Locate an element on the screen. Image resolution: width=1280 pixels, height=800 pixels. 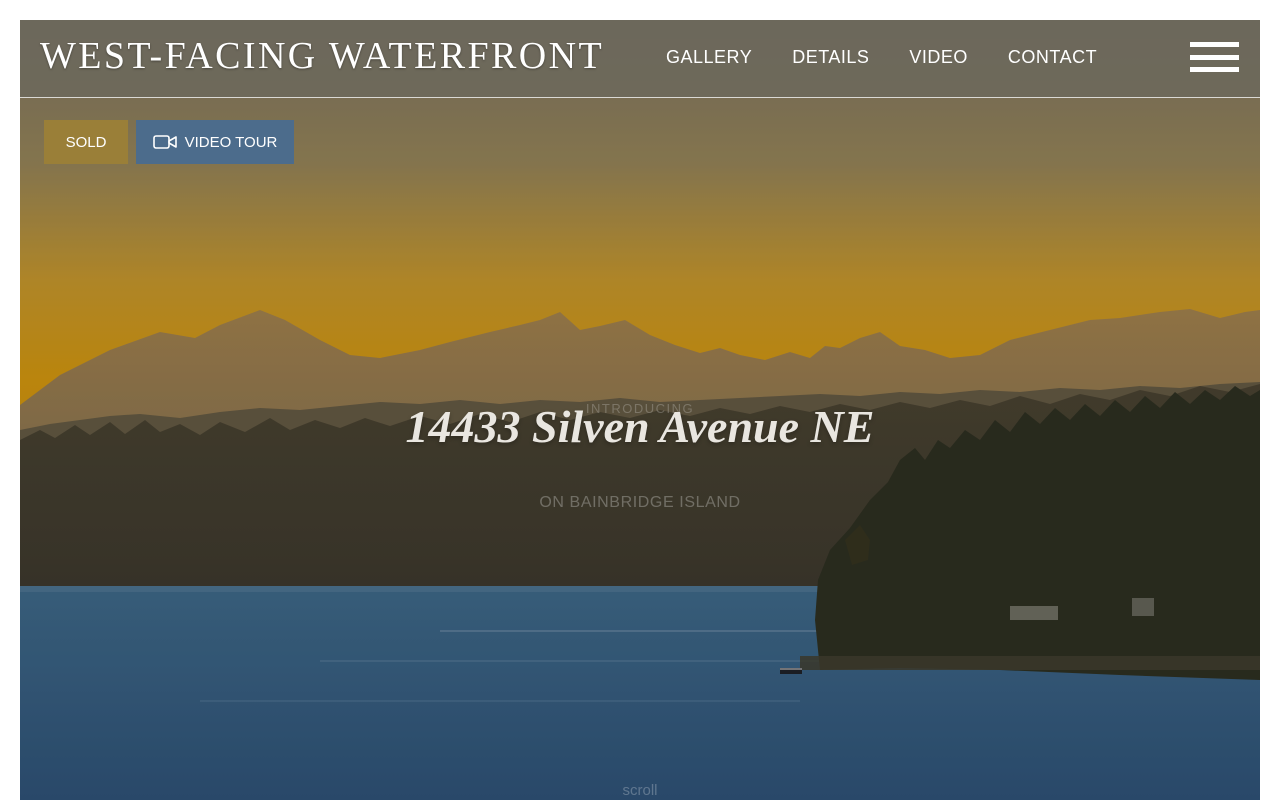
nav-contact-link: CONTACT is located at coordinates (1052, 57).